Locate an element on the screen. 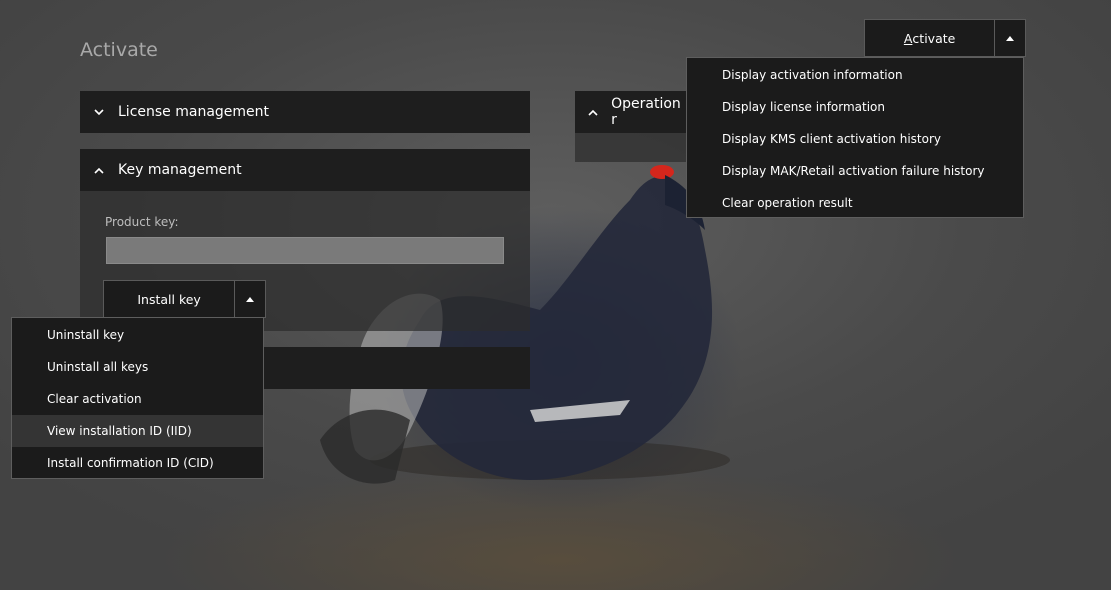 This screenshot has height=590, width=1111. activate-button-accesskey: A is located at coordinates (908, 38).